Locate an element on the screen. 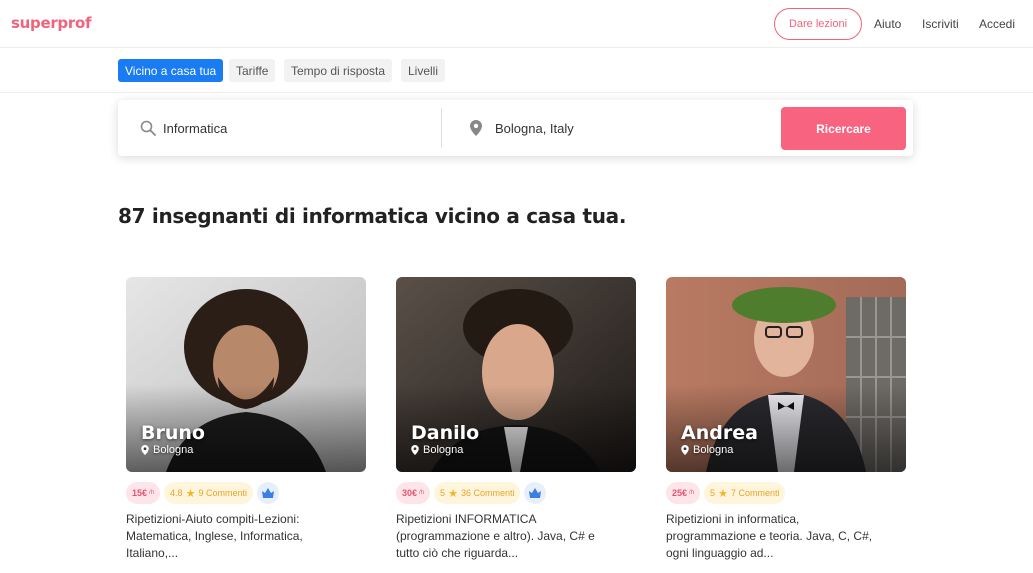 This screenshot has height=573, width=1033. search-box: Informatica Bologna, Italy Ricercare is located at coordinates (515, 128).